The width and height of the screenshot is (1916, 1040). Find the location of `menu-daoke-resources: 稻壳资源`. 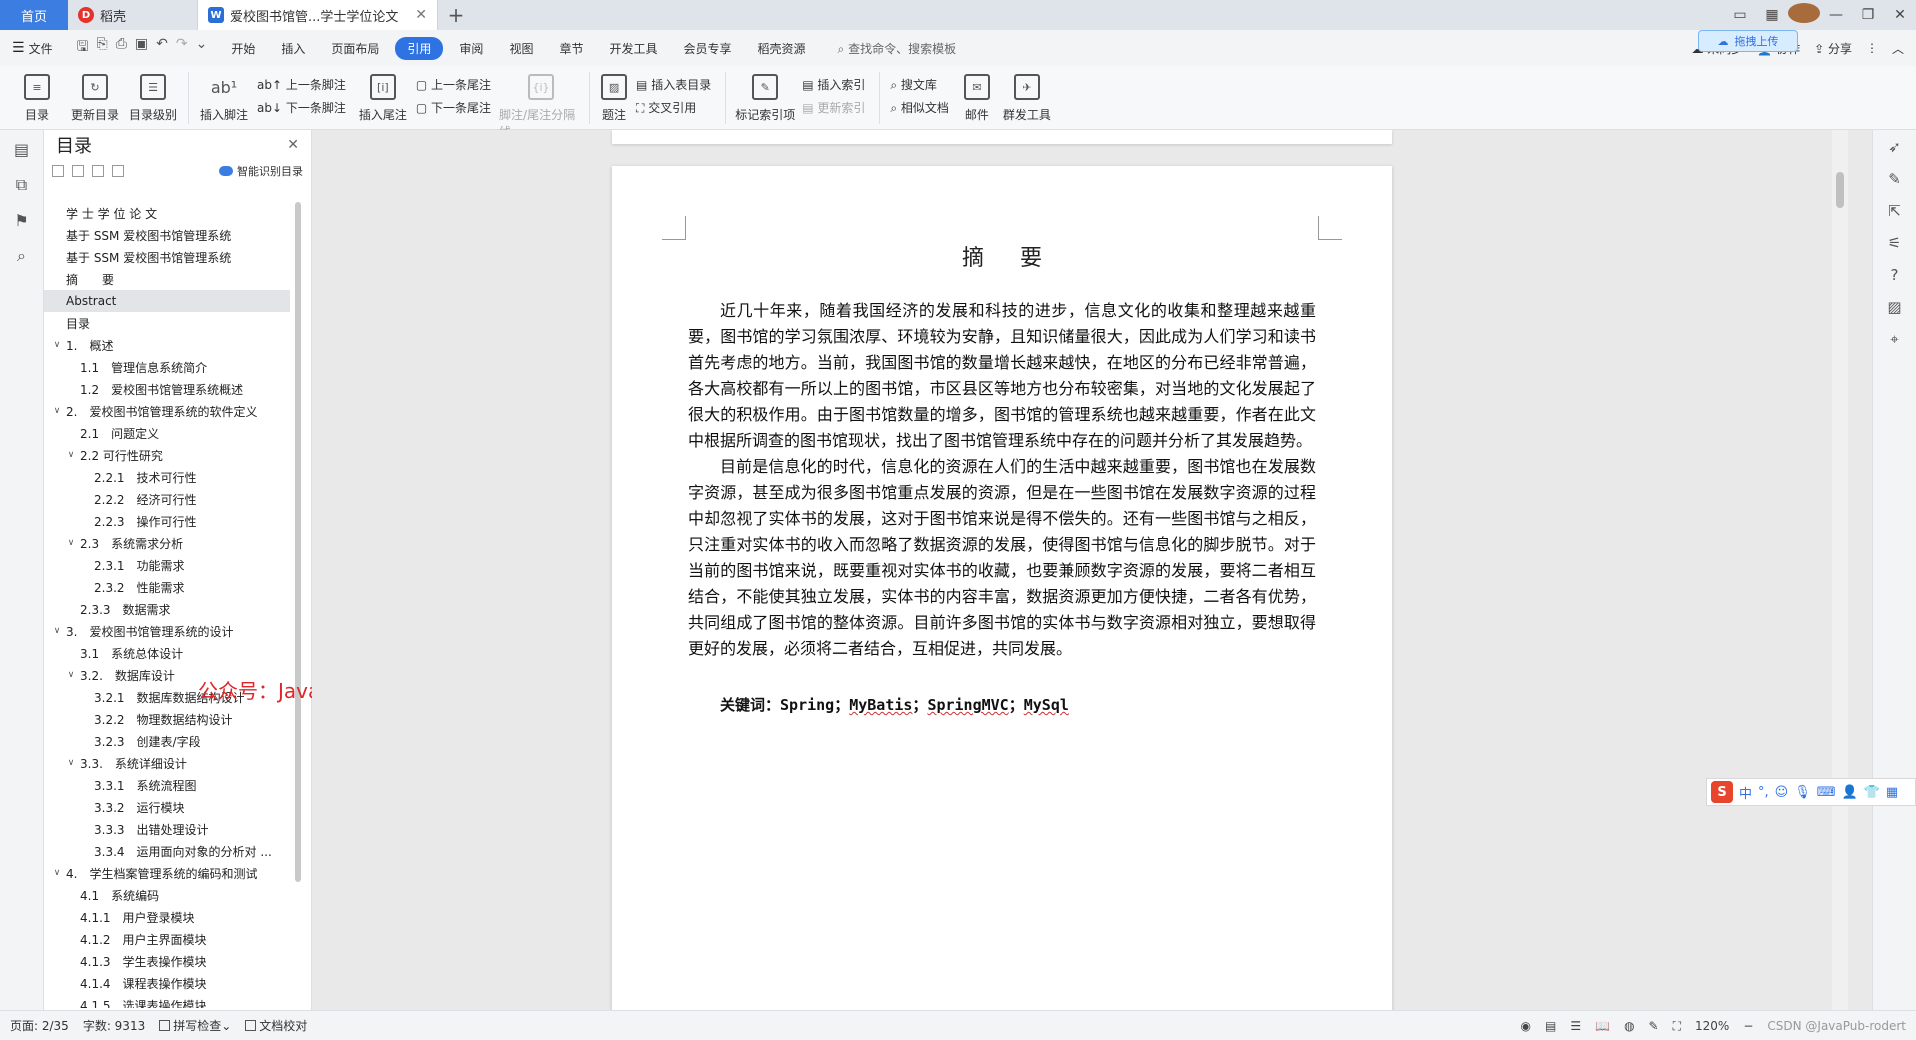

menu-daoke-resources: 稻壳资源 is located at coordinates (782, 48).